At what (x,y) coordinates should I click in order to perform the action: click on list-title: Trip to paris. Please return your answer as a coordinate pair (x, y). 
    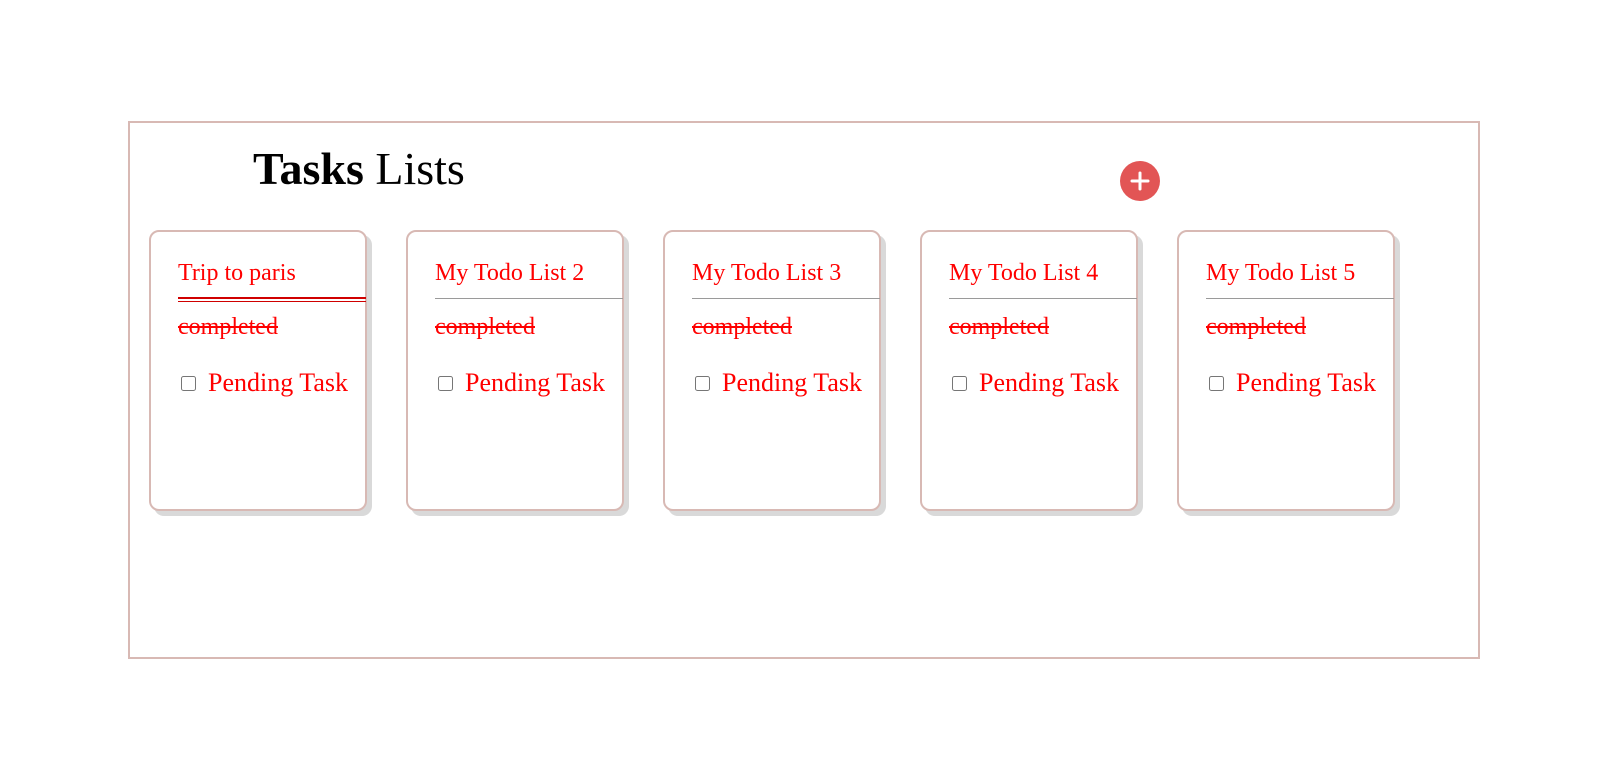
    Looking at the image, I should click on (237, 273).